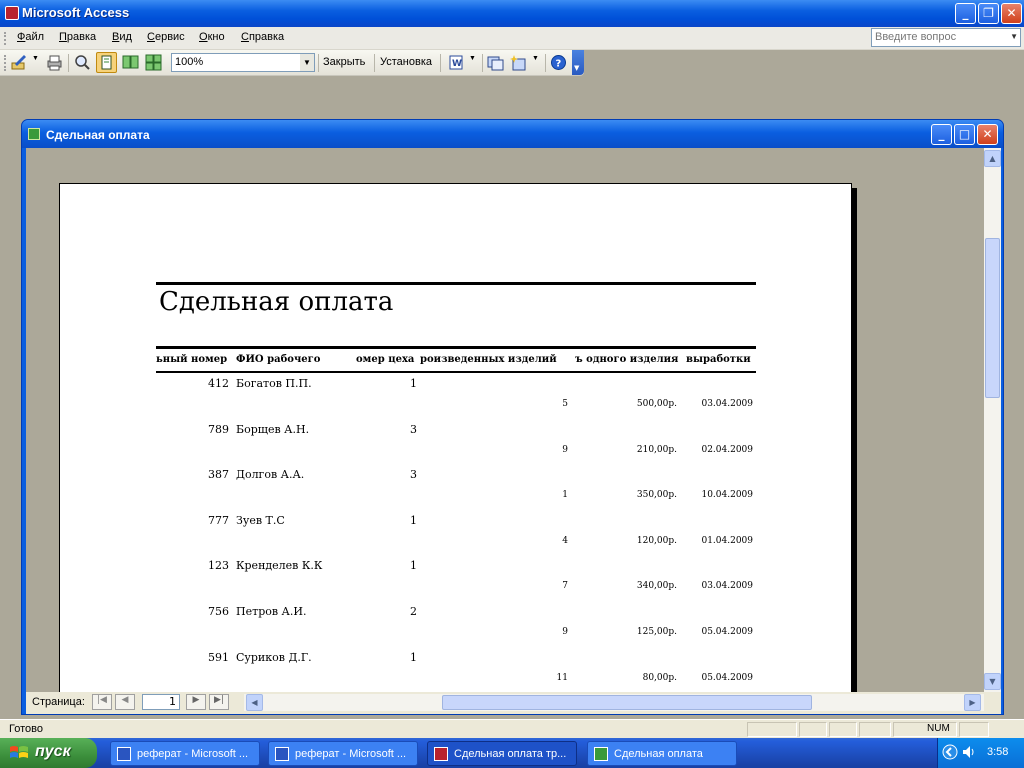  Describe the element at coordinates (276, 302) in the screenshot. I see `report-title: Сдельная оплата` at that location.